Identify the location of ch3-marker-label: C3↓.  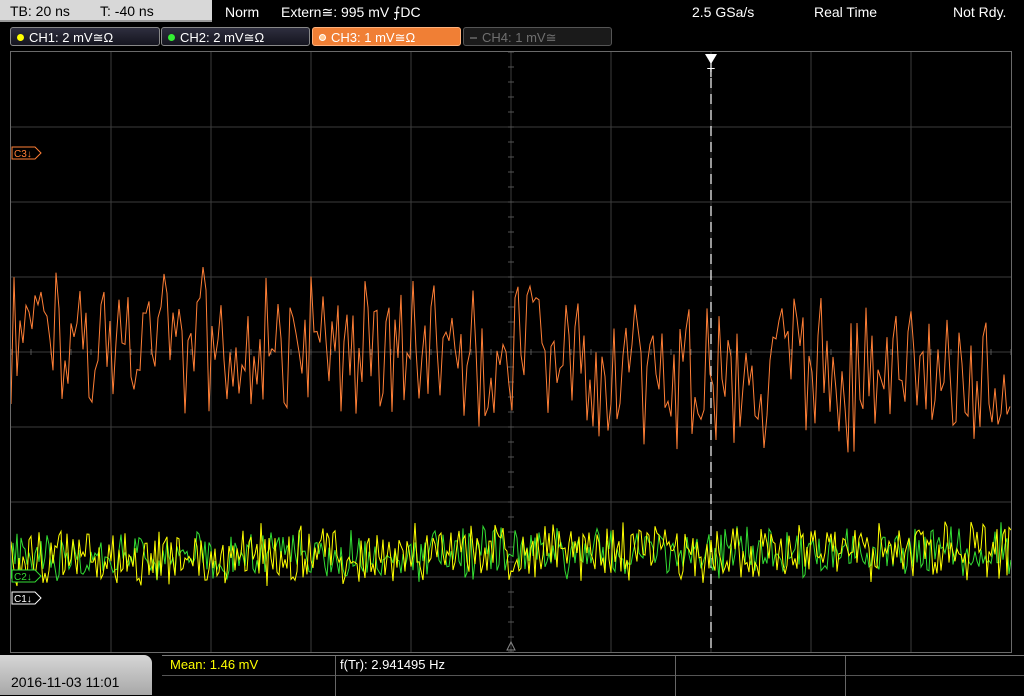
(23, 154).